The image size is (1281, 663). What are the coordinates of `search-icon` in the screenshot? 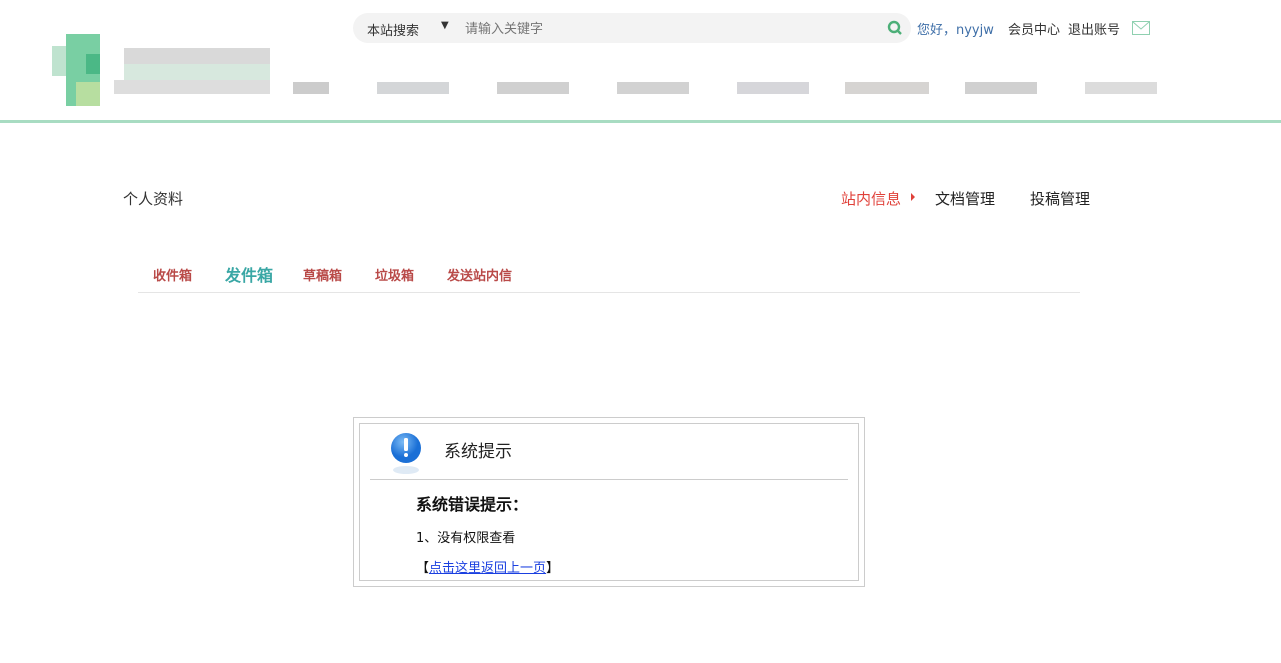 It's located at (895, 28).